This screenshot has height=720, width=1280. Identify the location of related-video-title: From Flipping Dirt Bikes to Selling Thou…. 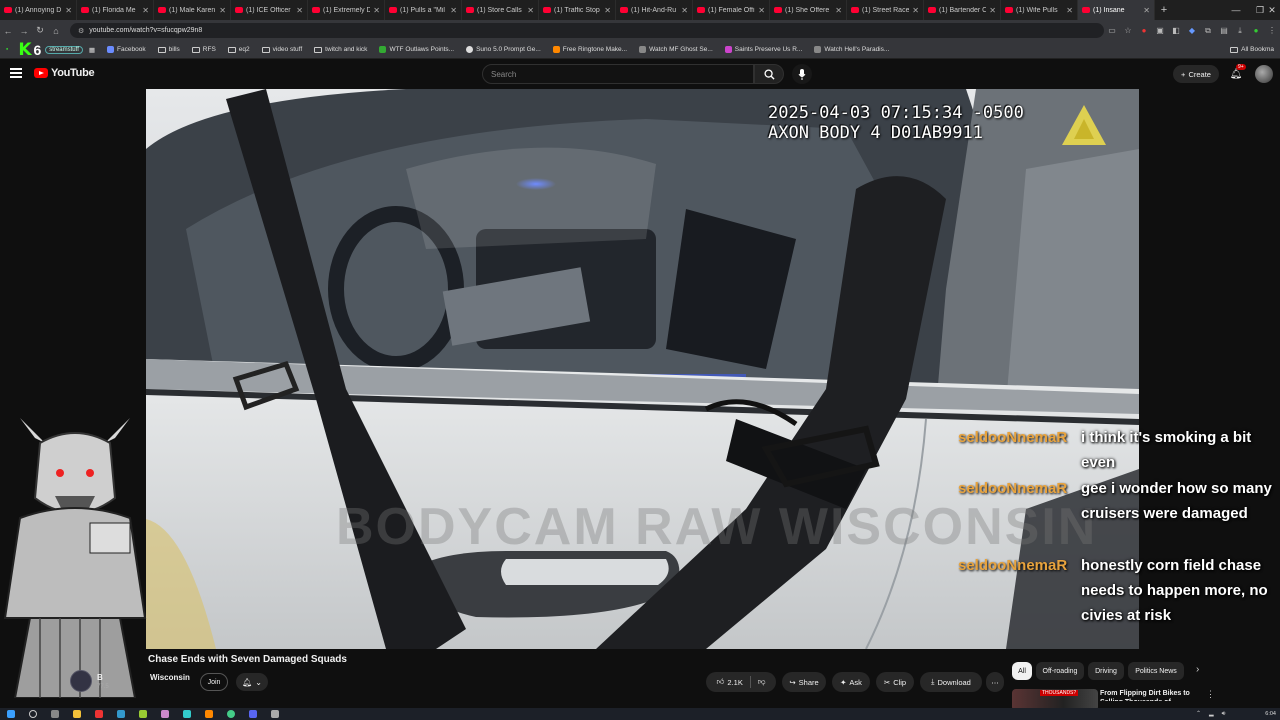
(1150, 695).